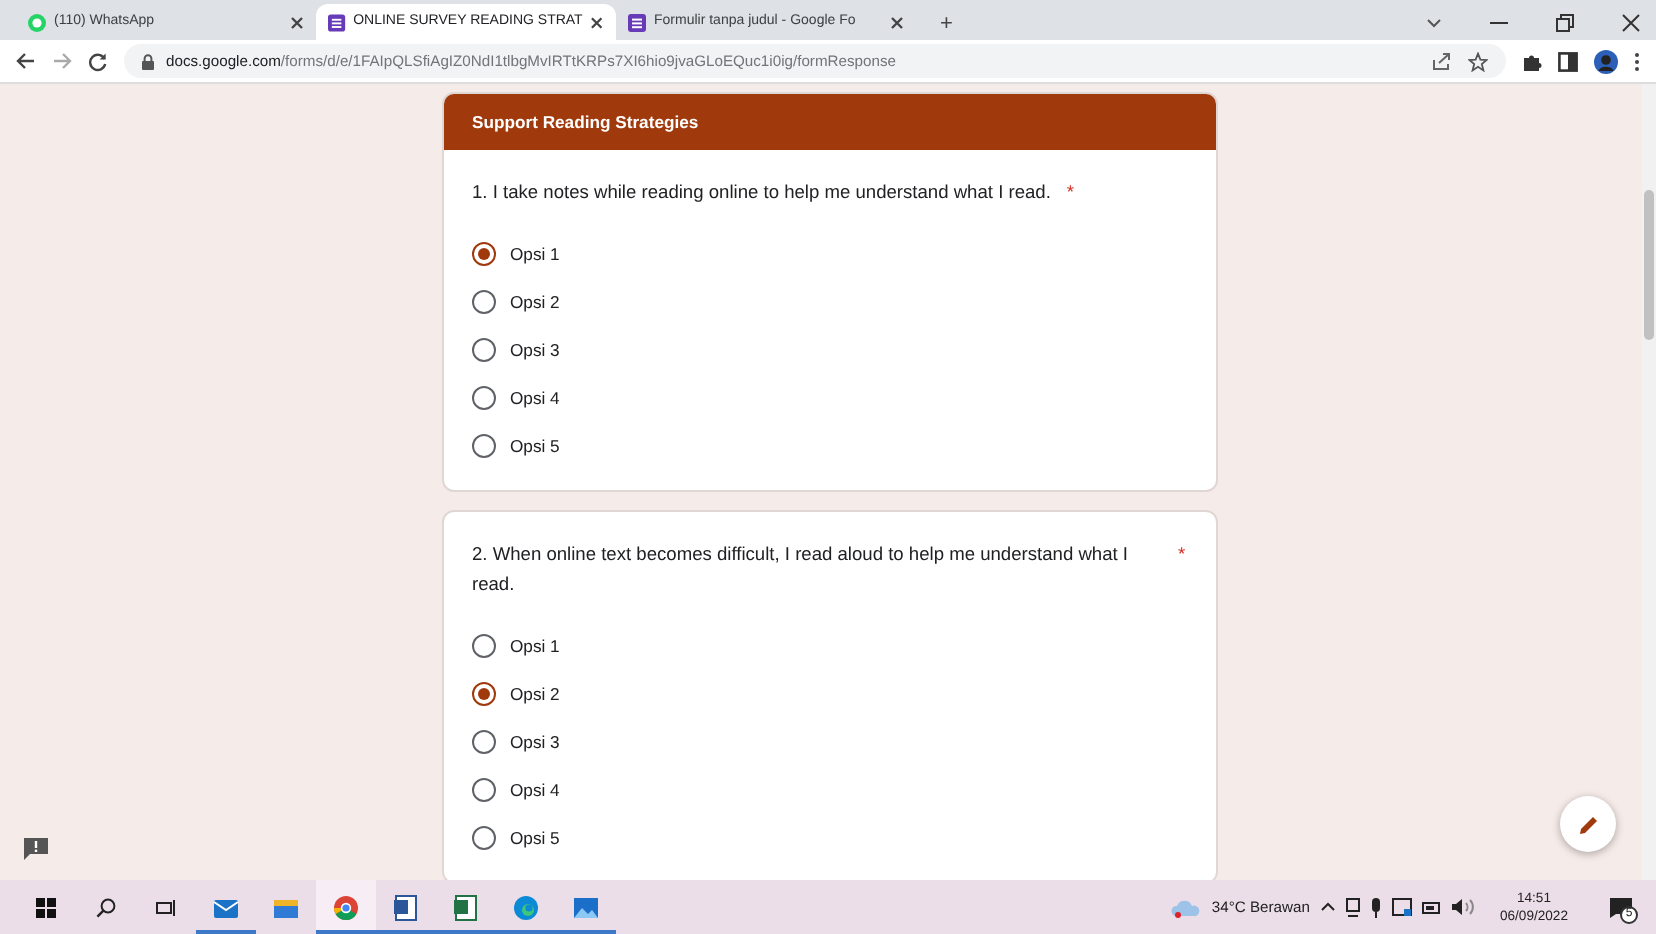 This screenshot has width=1656, height=934. Describe the element at coordinates (406, 907) in the screenshot. I see `document-icon` at that location.